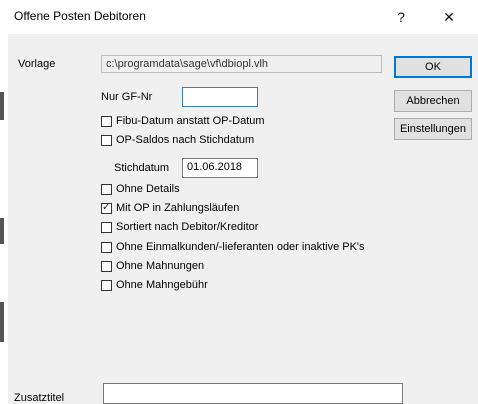  What do you see at coordinates (433, 67) in the screenshot?
I see `ok-button: OK` at bounding box center [433, 67].